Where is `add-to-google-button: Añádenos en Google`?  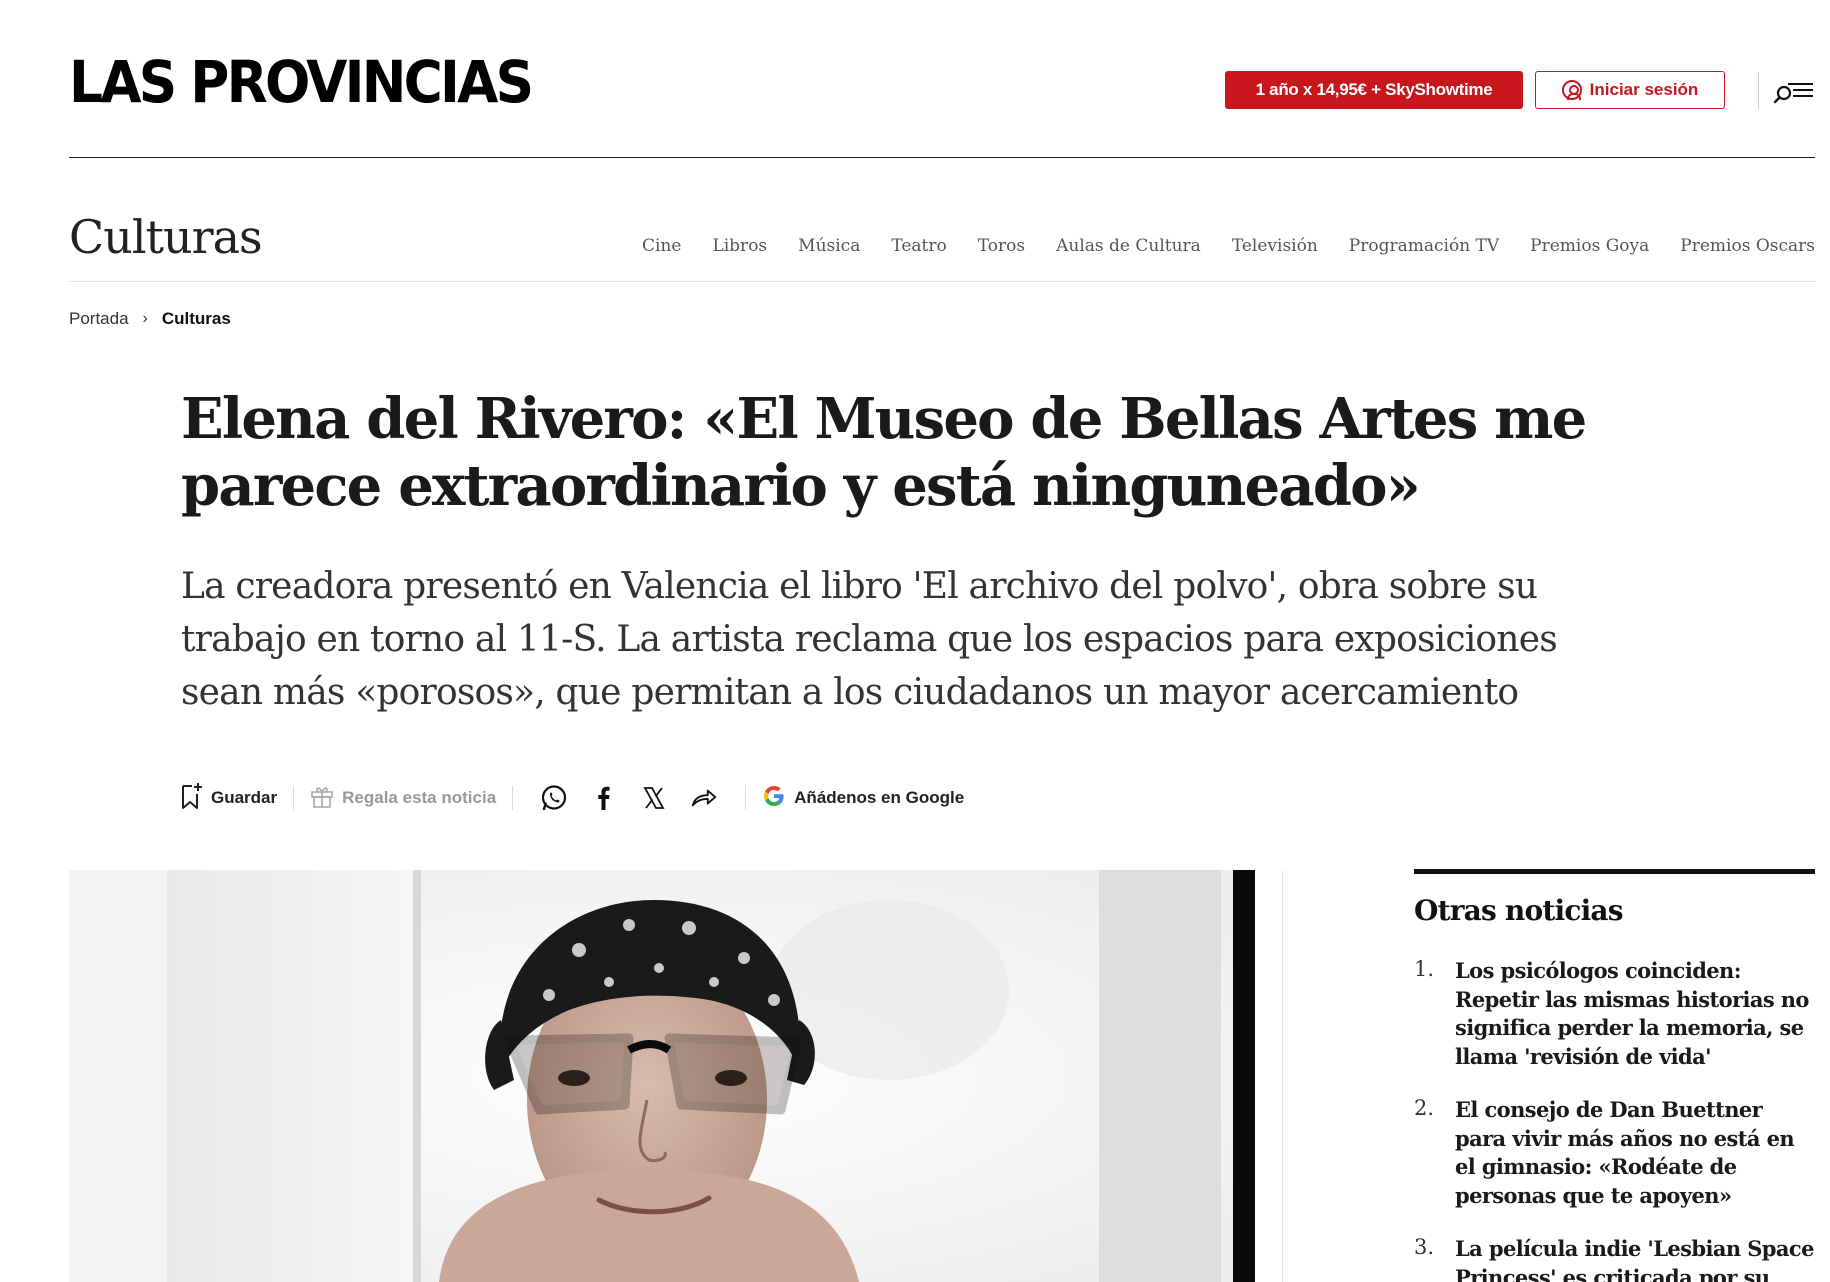 add-to-google-button: Añádenos en Google is located at coordinates (863, 798).